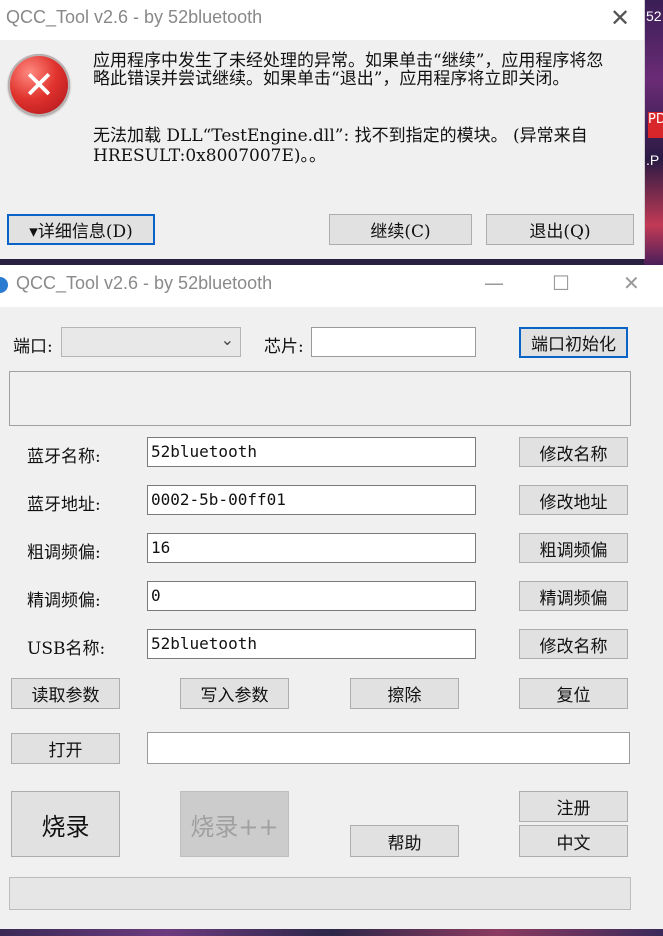 This screenshot has width=663, height=936. I want to click on desktop-background-bottom, so click(331, 932).